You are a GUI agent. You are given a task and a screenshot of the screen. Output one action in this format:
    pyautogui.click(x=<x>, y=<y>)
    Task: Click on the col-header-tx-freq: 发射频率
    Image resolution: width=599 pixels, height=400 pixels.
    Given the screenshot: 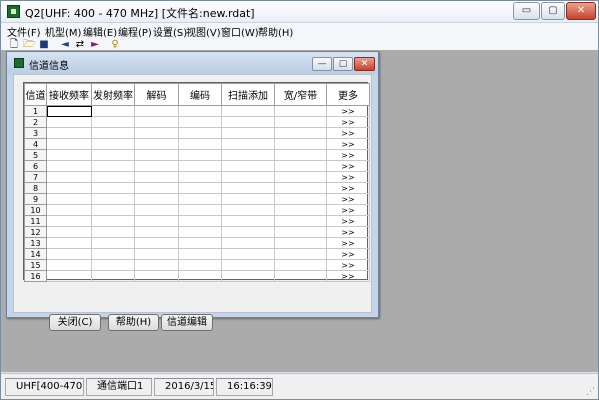 What is the action you would take?
    pyautogui.click(x=113, y=94)
    